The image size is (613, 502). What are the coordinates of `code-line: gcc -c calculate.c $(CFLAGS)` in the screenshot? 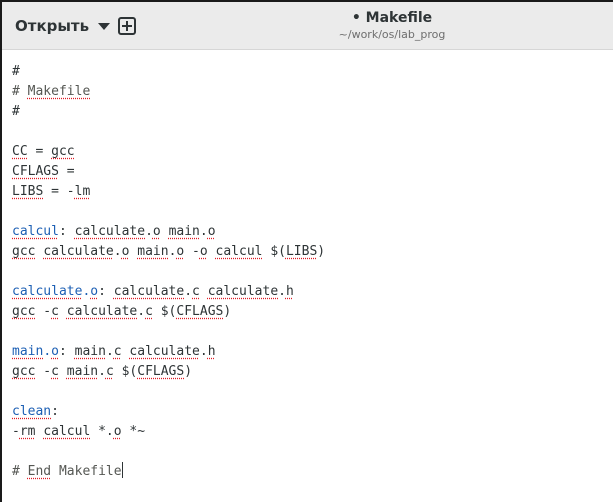 It's located at (122, 311).